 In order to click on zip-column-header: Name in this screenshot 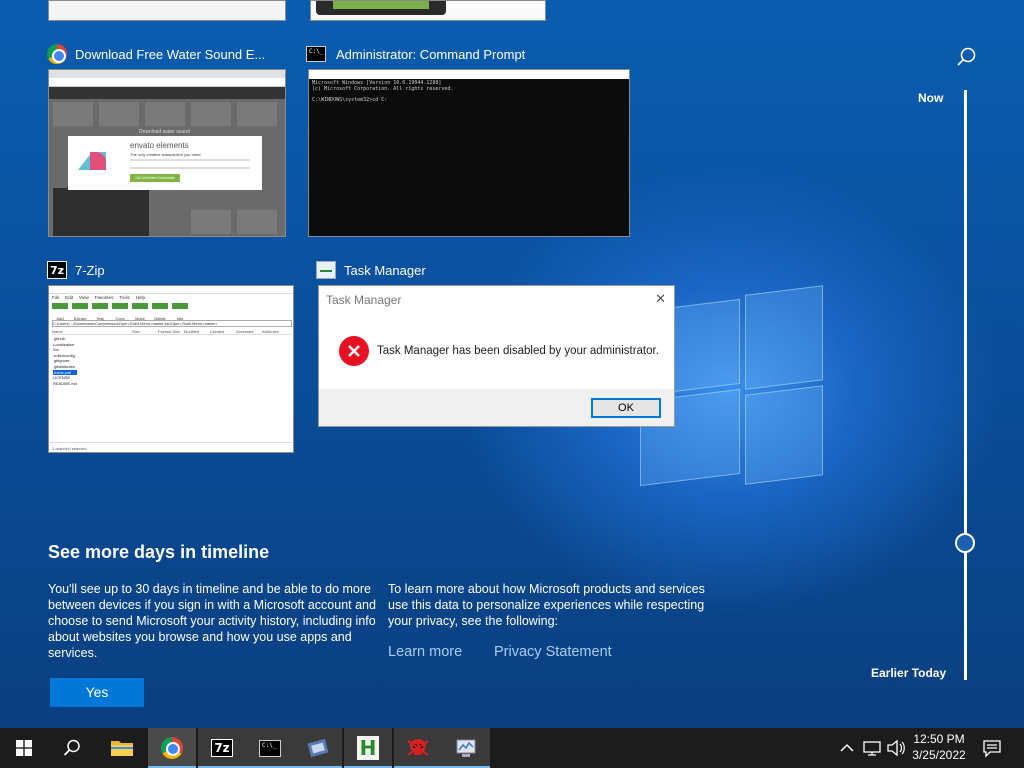, I will do `click(57, 331)`.